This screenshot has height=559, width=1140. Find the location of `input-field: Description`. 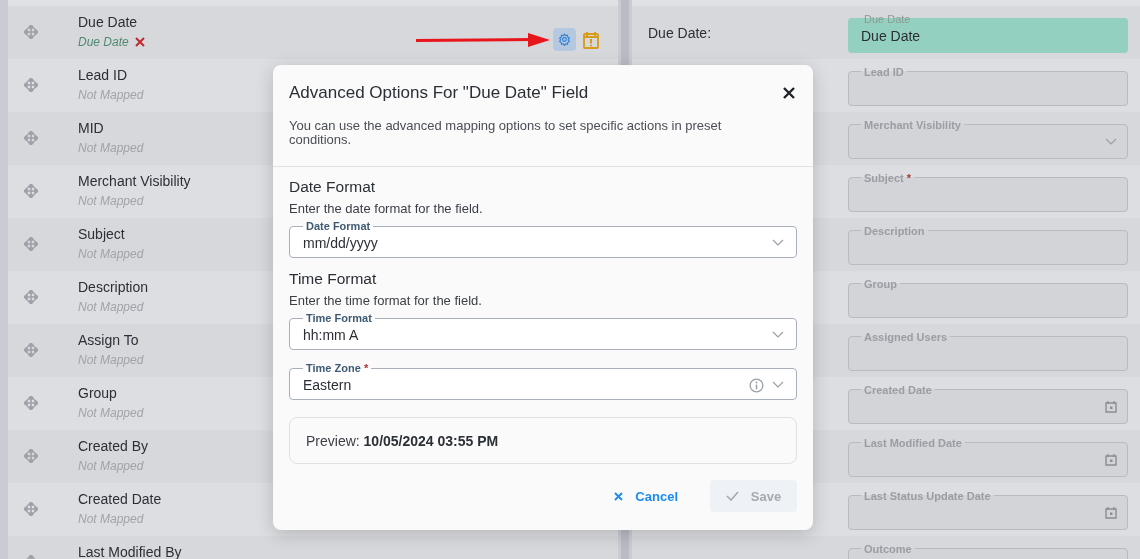

input-field: Description is located at coordinates (988, 244).